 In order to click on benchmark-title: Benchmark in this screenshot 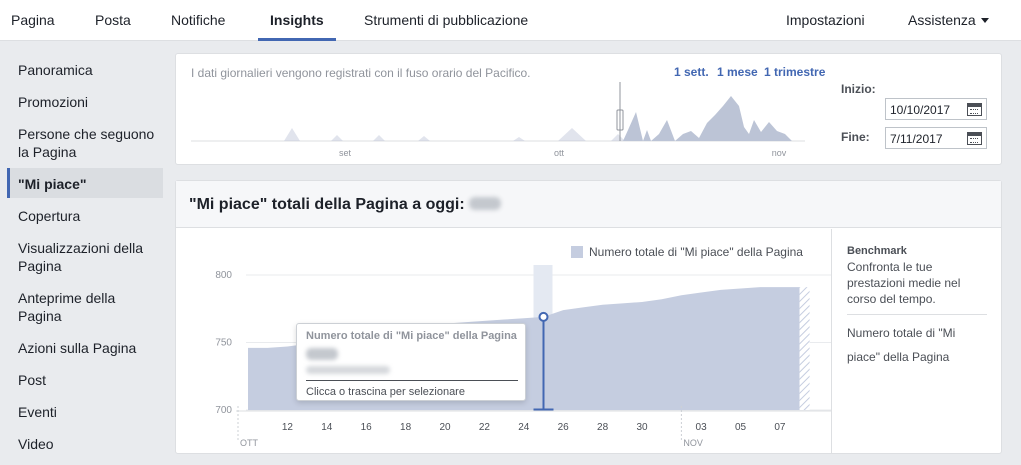, I will do `click(877, 251)`.